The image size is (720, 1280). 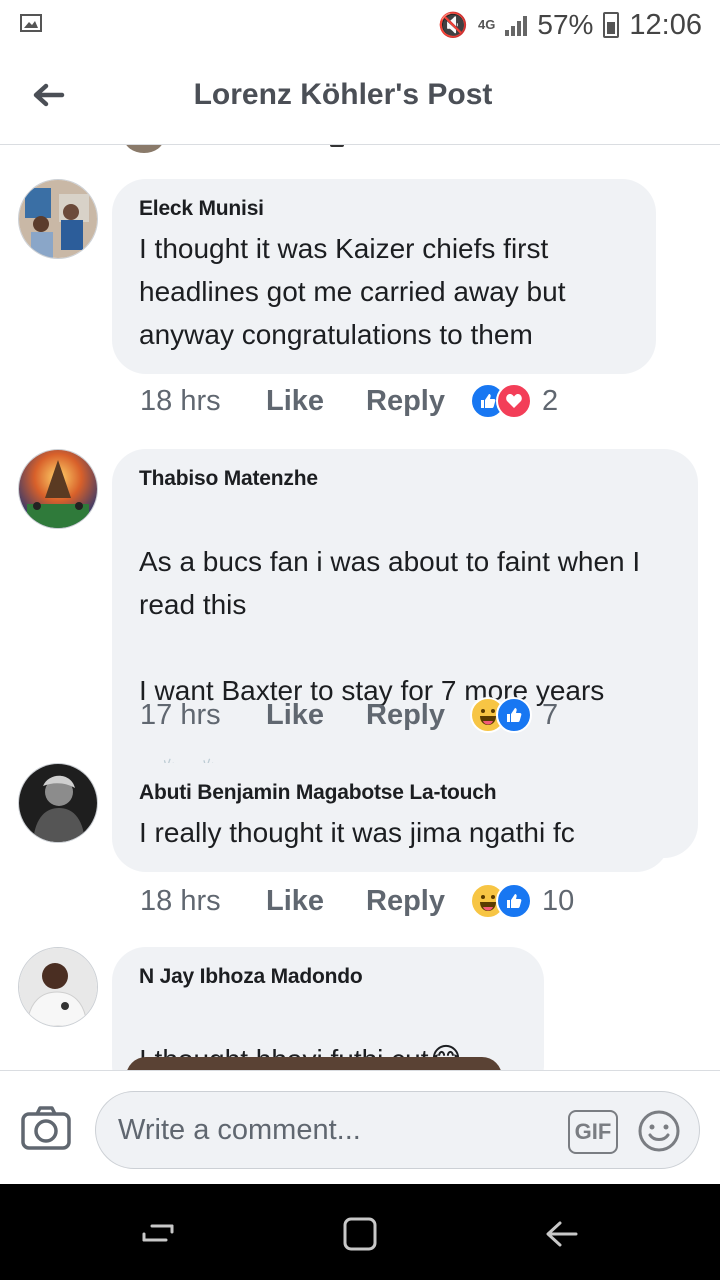 I want to click on comment-composer: Write a comment... GIF, so click(x=360, y=1127).